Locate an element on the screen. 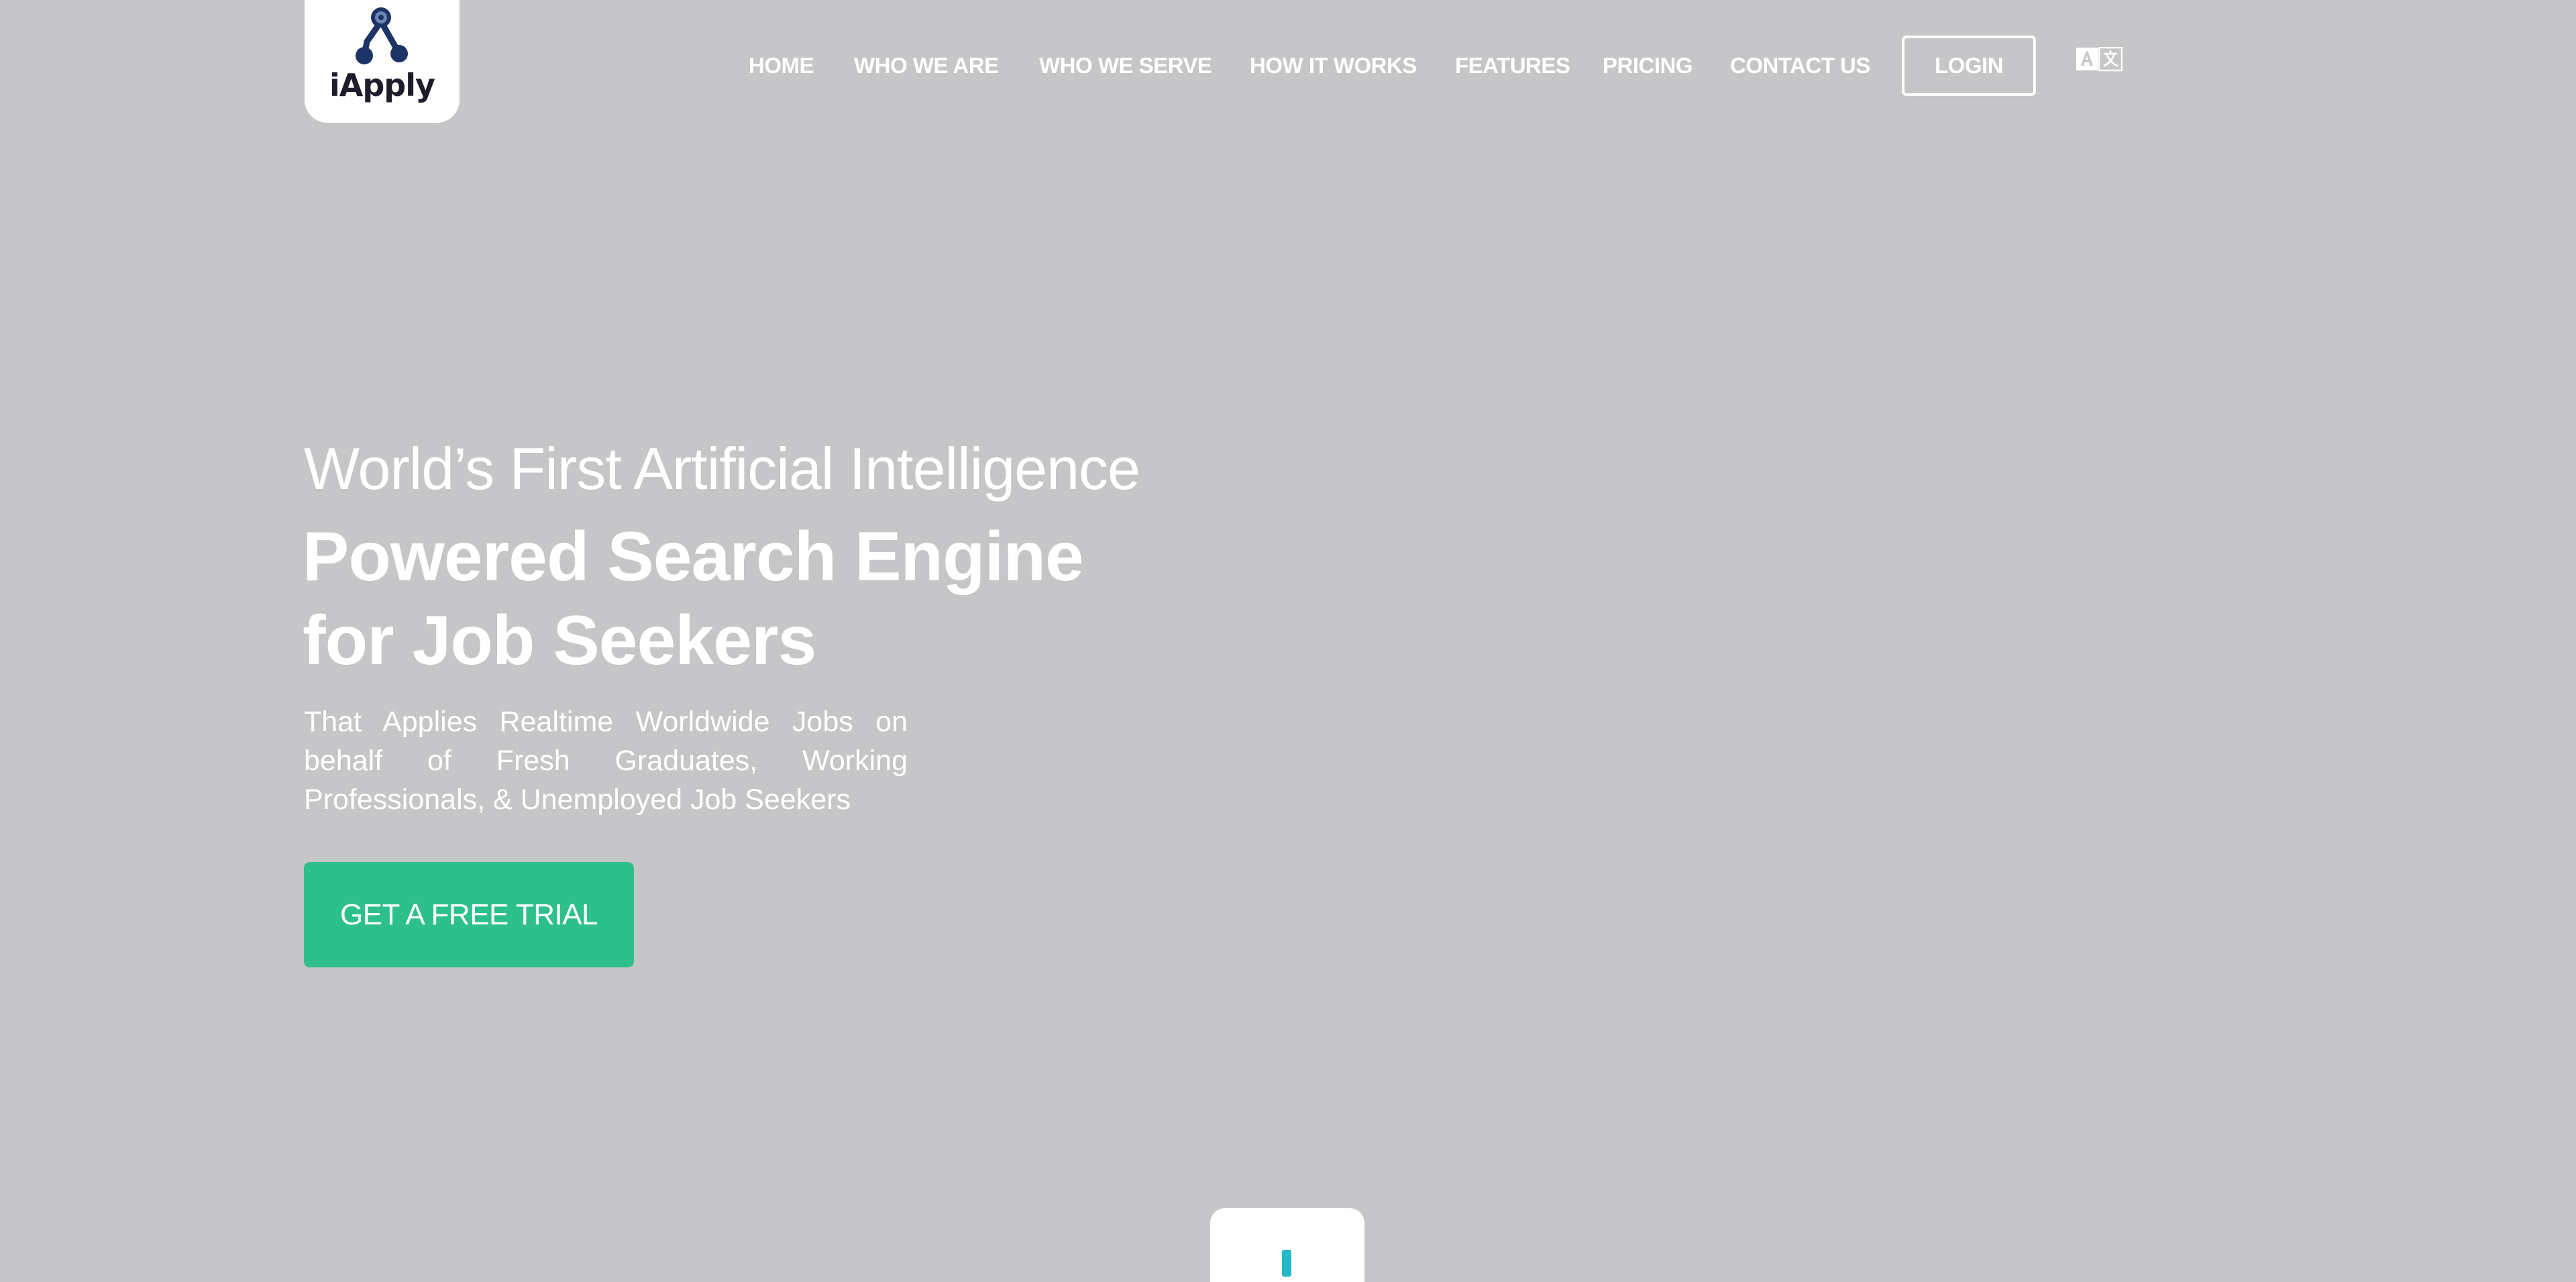 The image size is (2576, 1282). translate-icon is located at coordinates (2099, 59).